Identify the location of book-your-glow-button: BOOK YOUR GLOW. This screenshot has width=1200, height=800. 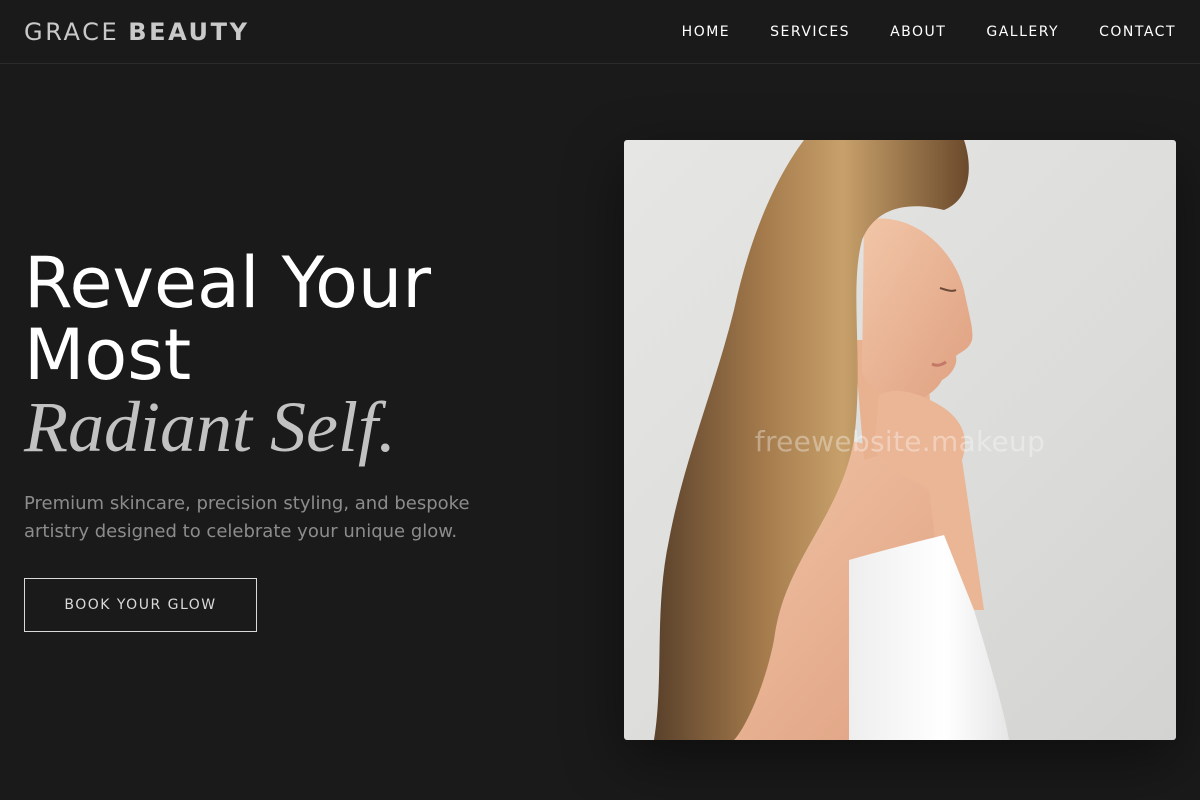
(140, 605).